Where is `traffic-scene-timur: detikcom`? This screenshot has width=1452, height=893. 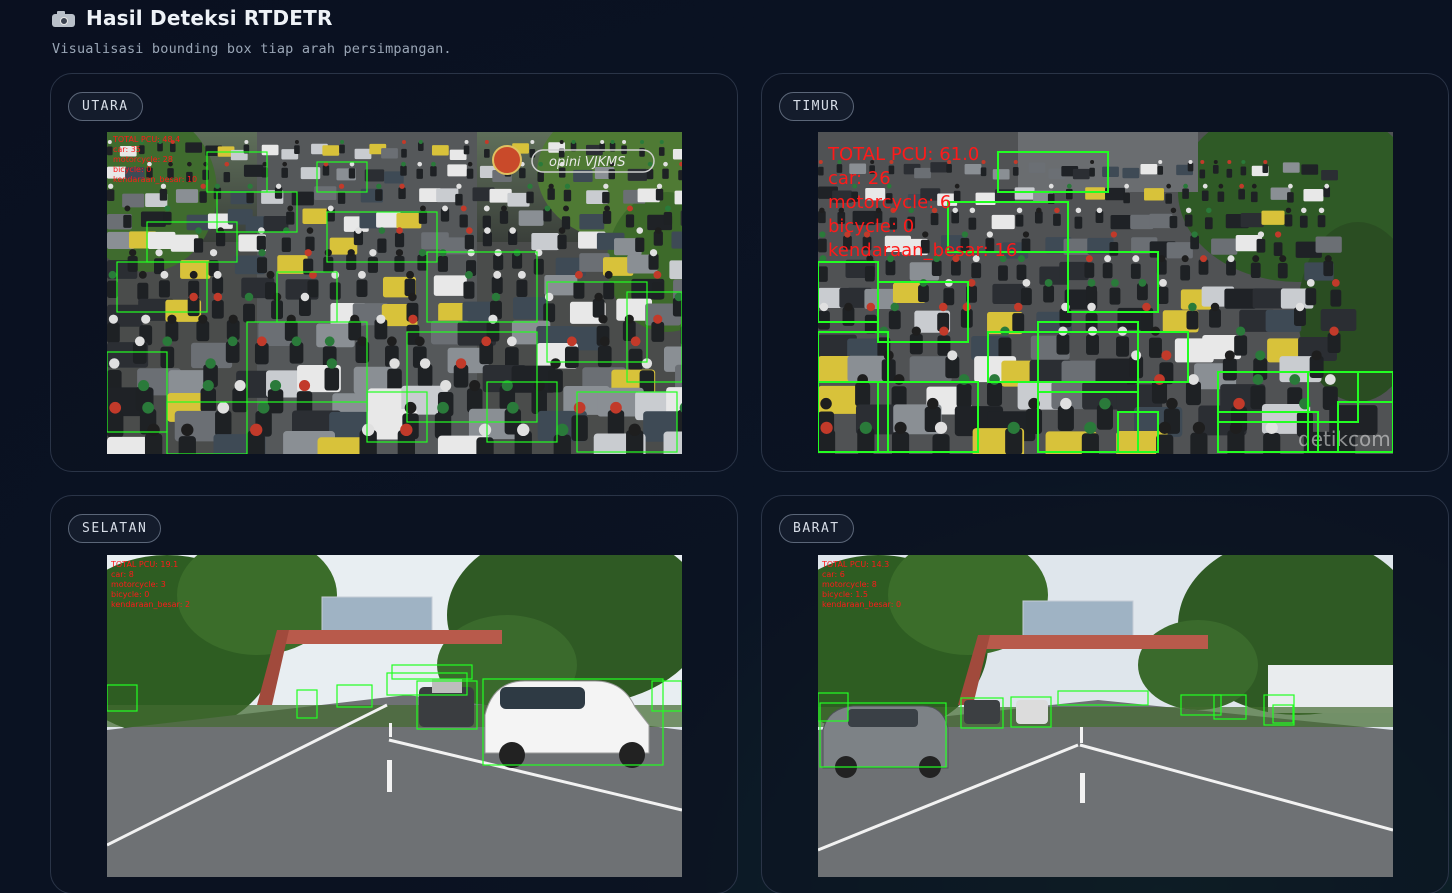 traffic-scene-timur: detikcom is located at coordinates (1105, 293).